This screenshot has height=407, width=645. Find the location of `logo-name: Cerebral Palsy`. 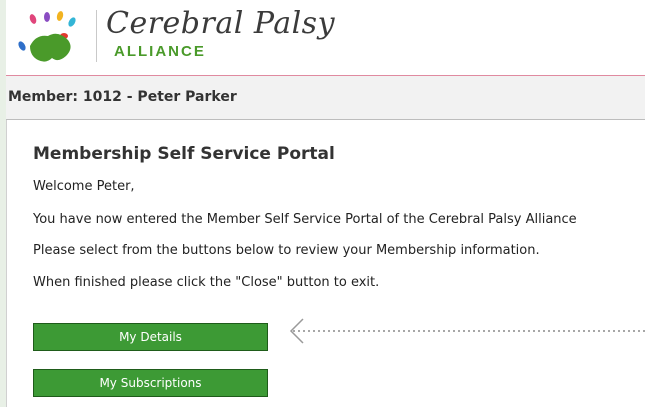

logo-name: Cerebral Palsy is located at coordinates (221, 23).